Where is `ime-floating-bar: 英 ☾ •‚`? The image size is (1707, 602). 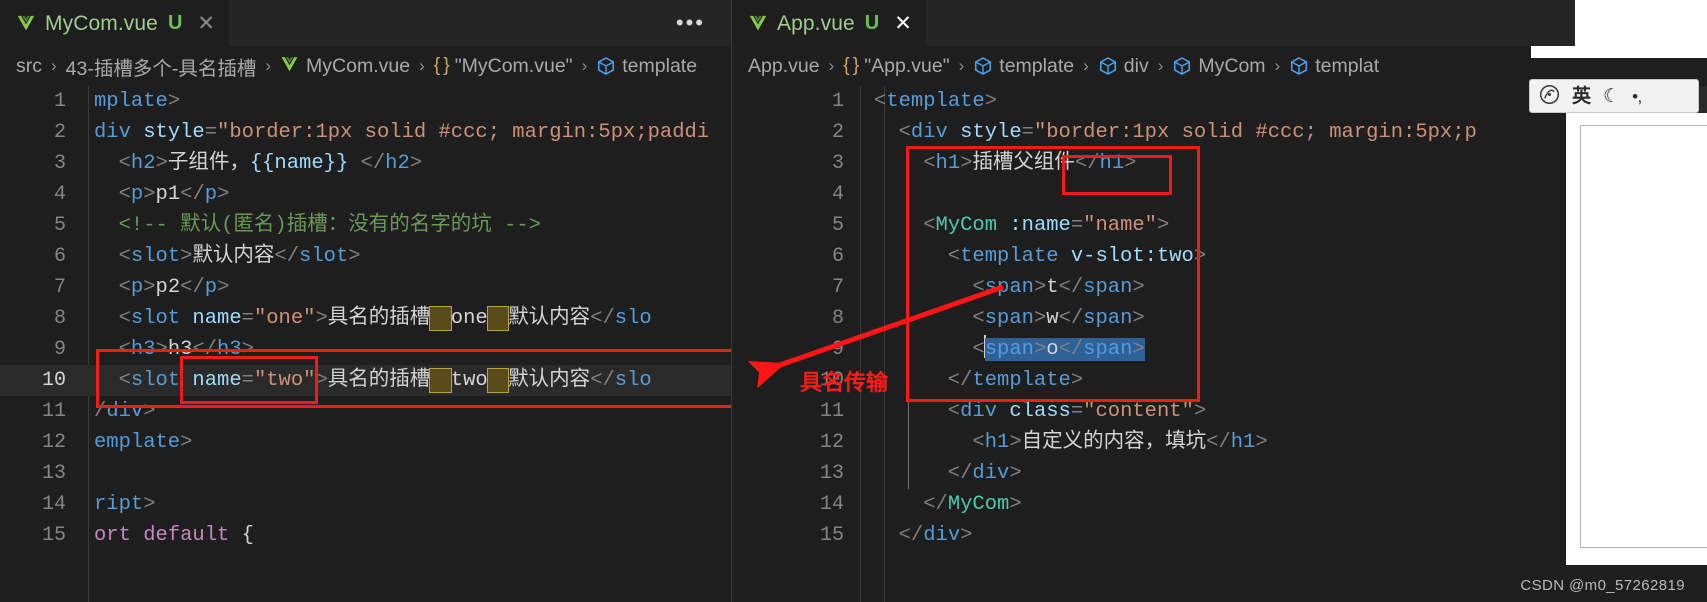 ime-floating-bar: 英 ☾ •‚ is located at coordinates (1614, 96).